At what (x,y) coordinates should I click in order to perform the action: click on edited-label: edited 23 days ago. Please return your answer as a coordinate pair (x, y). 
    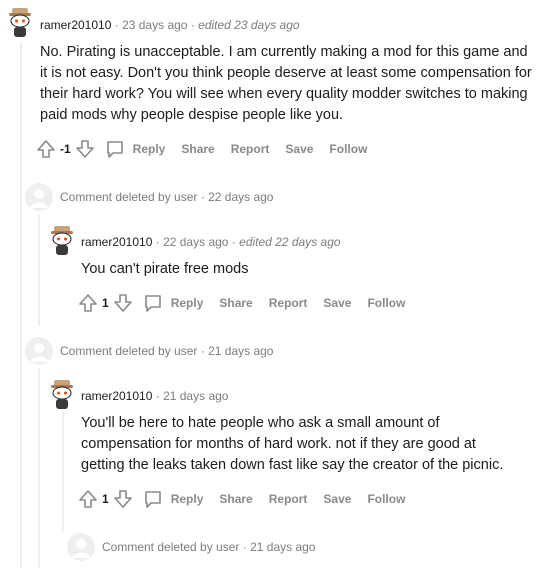
    Looking at the image, I should click on (249, 25).